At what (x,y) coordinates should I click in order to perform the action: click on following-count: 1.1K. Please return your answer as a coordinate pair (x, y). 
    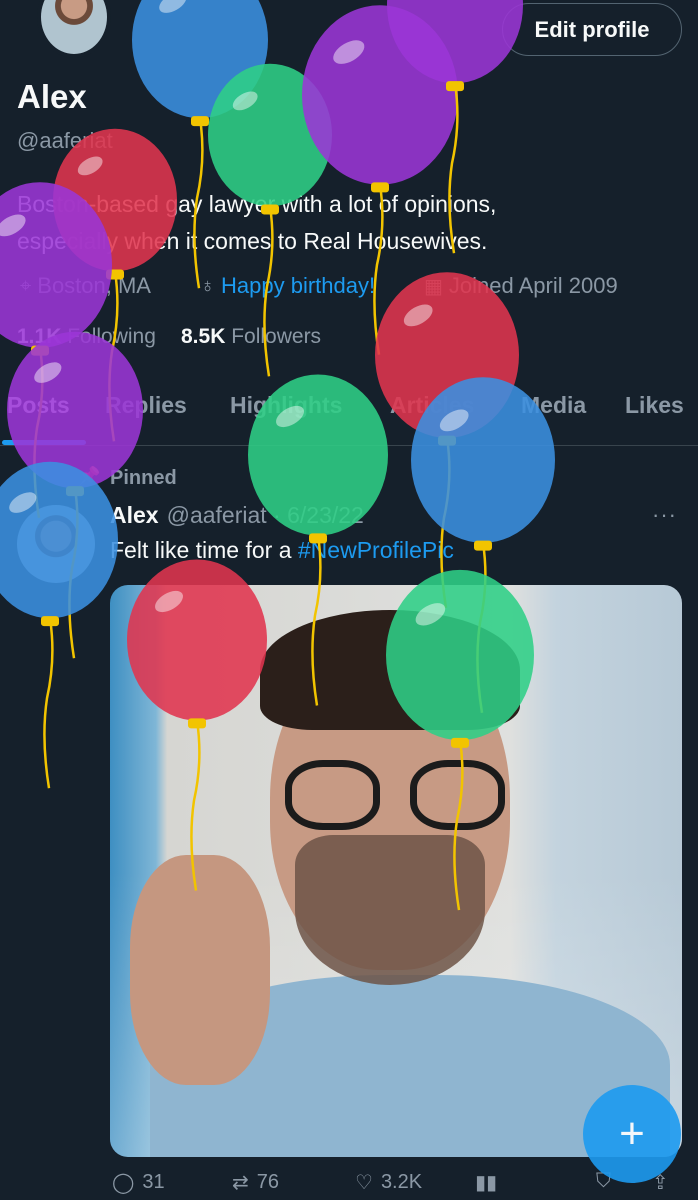
    Looking at the image, I should click on (39, 336).